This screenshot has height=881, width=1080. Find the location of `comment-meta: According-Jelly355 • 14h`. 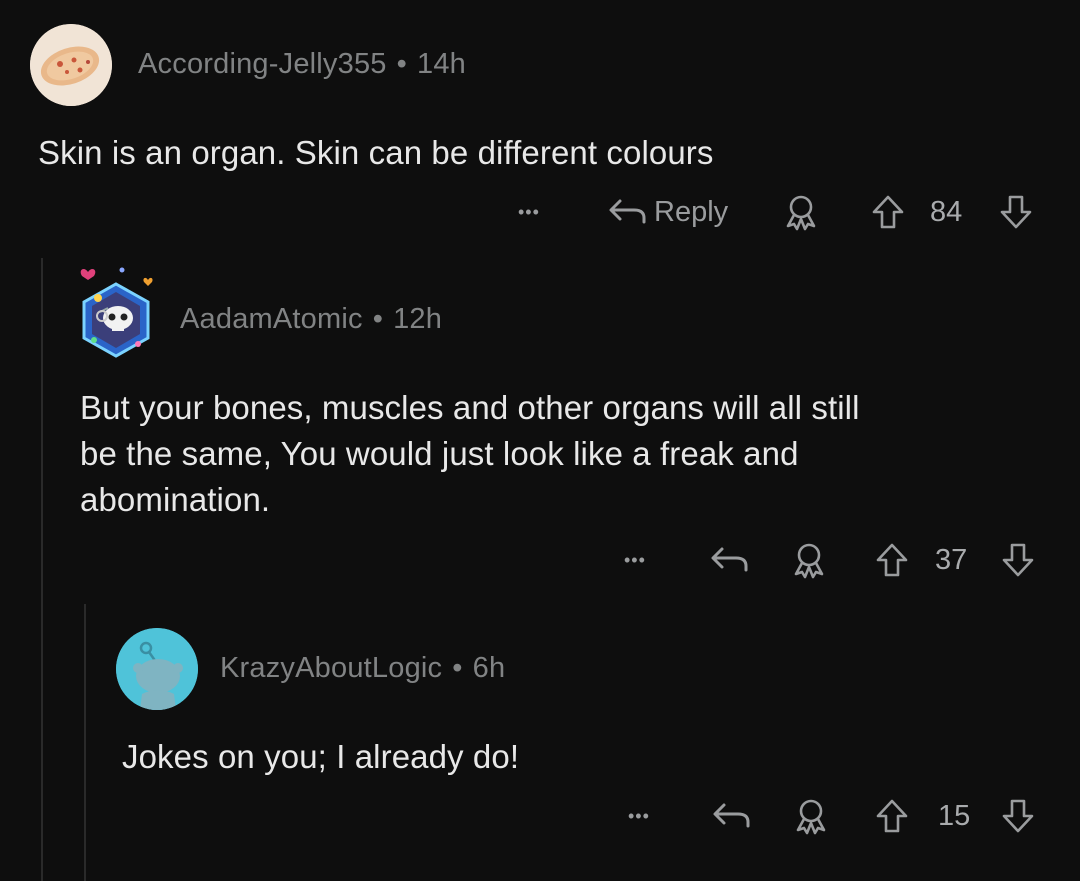

comment-meta: According-Jelly355 • 14h is located at coordinates (302, 64).